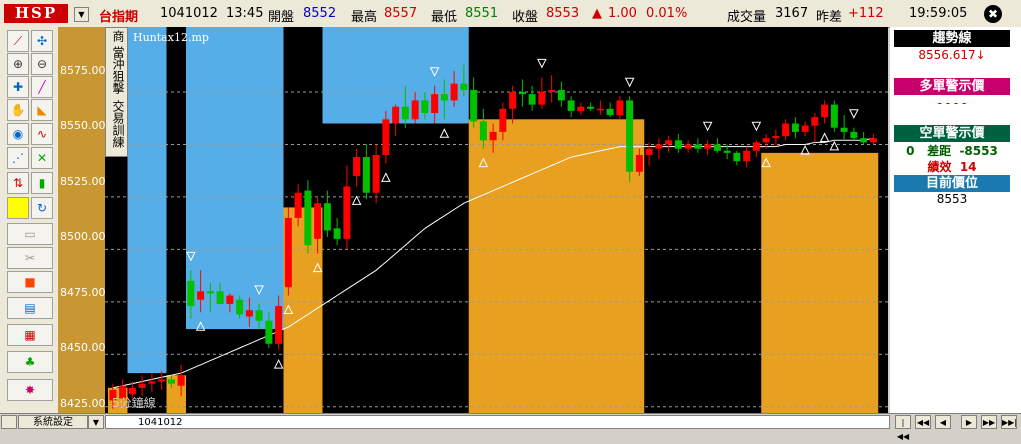  Describe the element at coordinates (83, 70) in the screenshot. I see `y-tick-label: 8575.00` at that location.